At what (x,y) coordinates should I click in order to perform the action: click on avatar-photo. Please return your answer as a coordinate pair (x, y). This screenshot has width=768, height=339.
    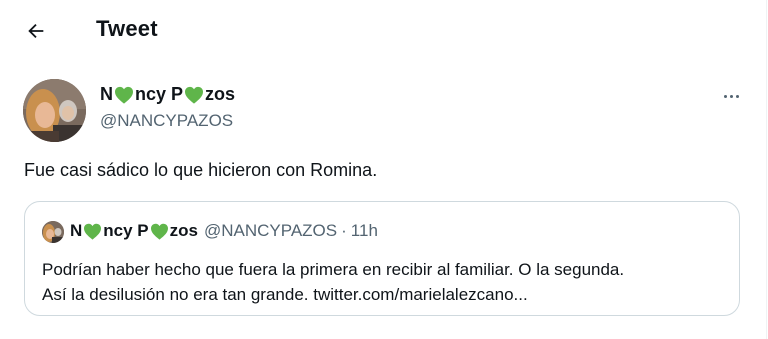
    Looking at the image, I should click on (54, 110).